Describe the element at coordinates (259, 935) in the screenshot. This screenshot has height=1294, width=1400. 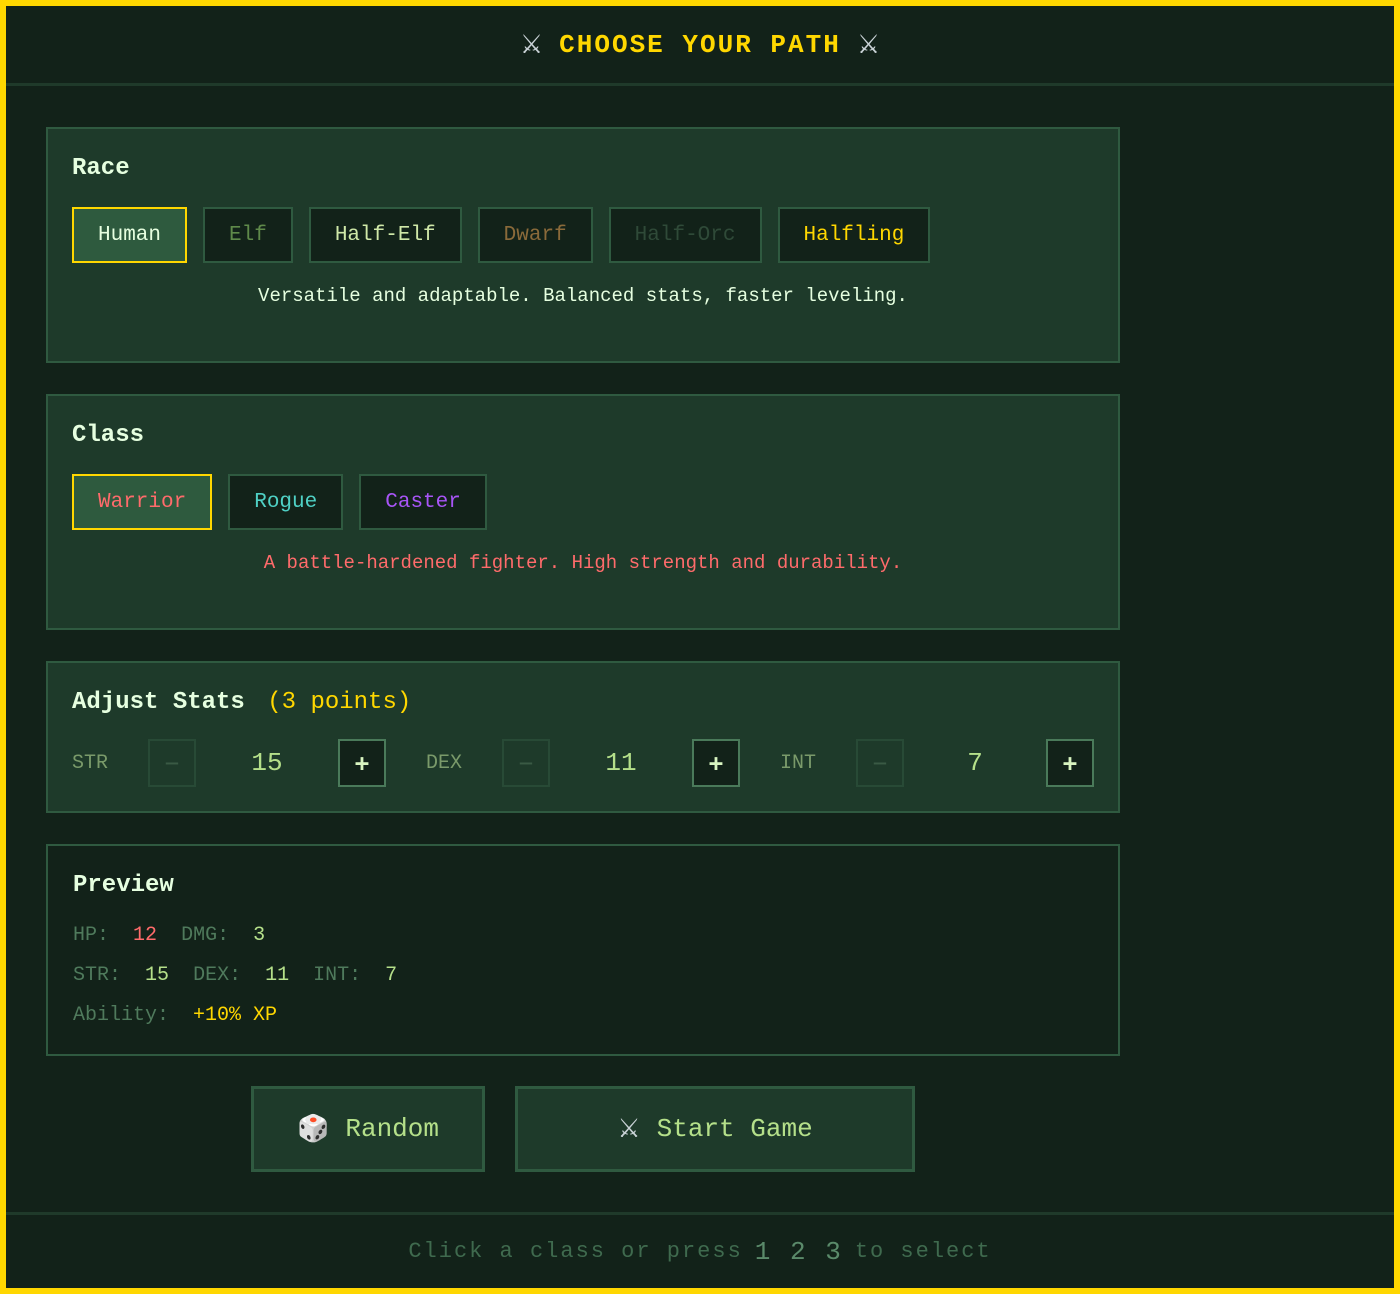
I see `dmg-value: 3` at that location.